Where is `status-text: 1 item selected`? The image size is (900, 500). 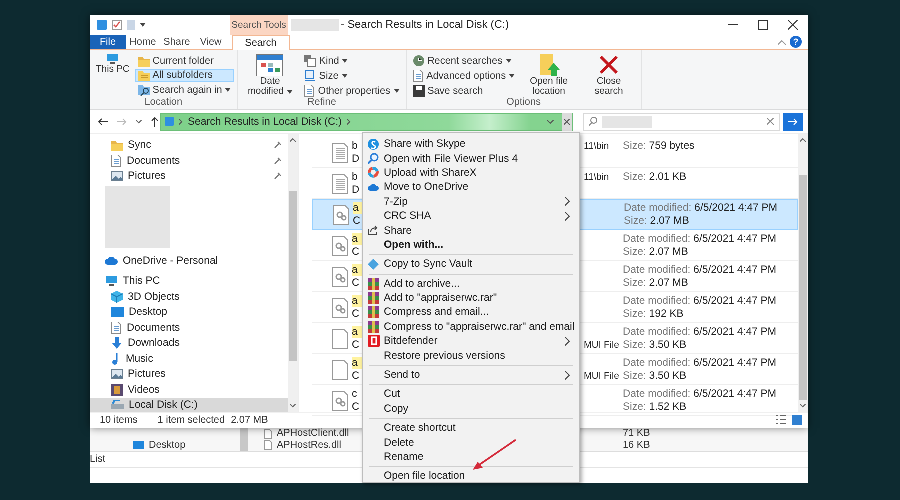
status-text: 1 item selected is located at coordinates (192, 420).